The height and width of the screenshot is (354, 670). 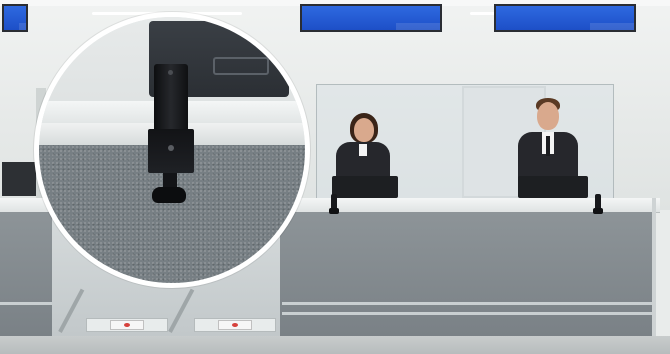 What do you see at coordinates (565, 18) in the screenshot?
I see `overhead-screen-right` at bounding box center [565, 18].